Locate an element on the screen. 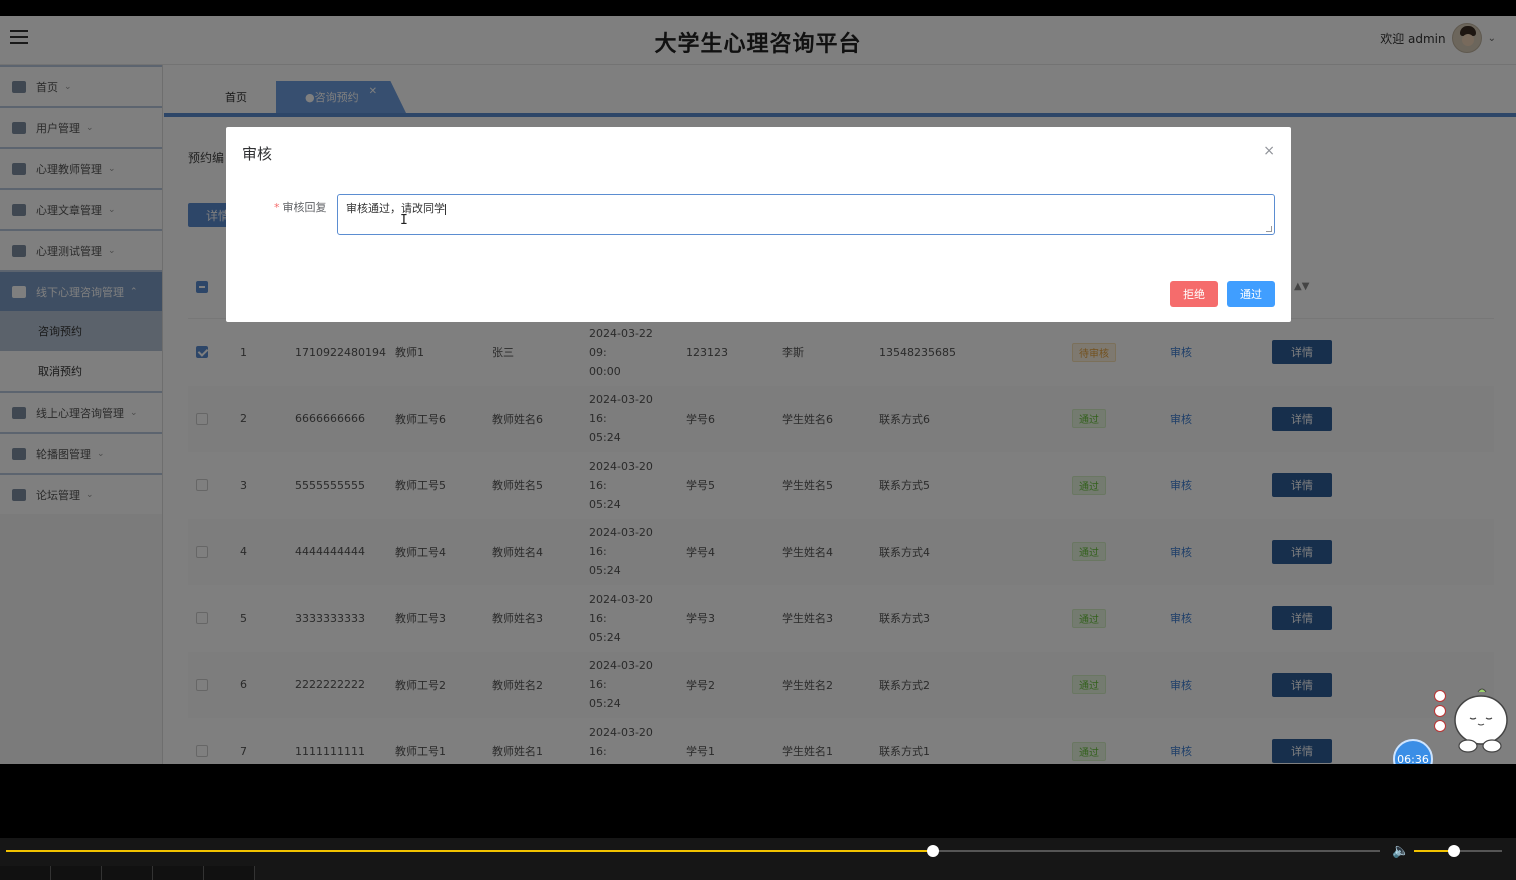  video-player-bar: 🔈 is located at coordinates (758, 859).